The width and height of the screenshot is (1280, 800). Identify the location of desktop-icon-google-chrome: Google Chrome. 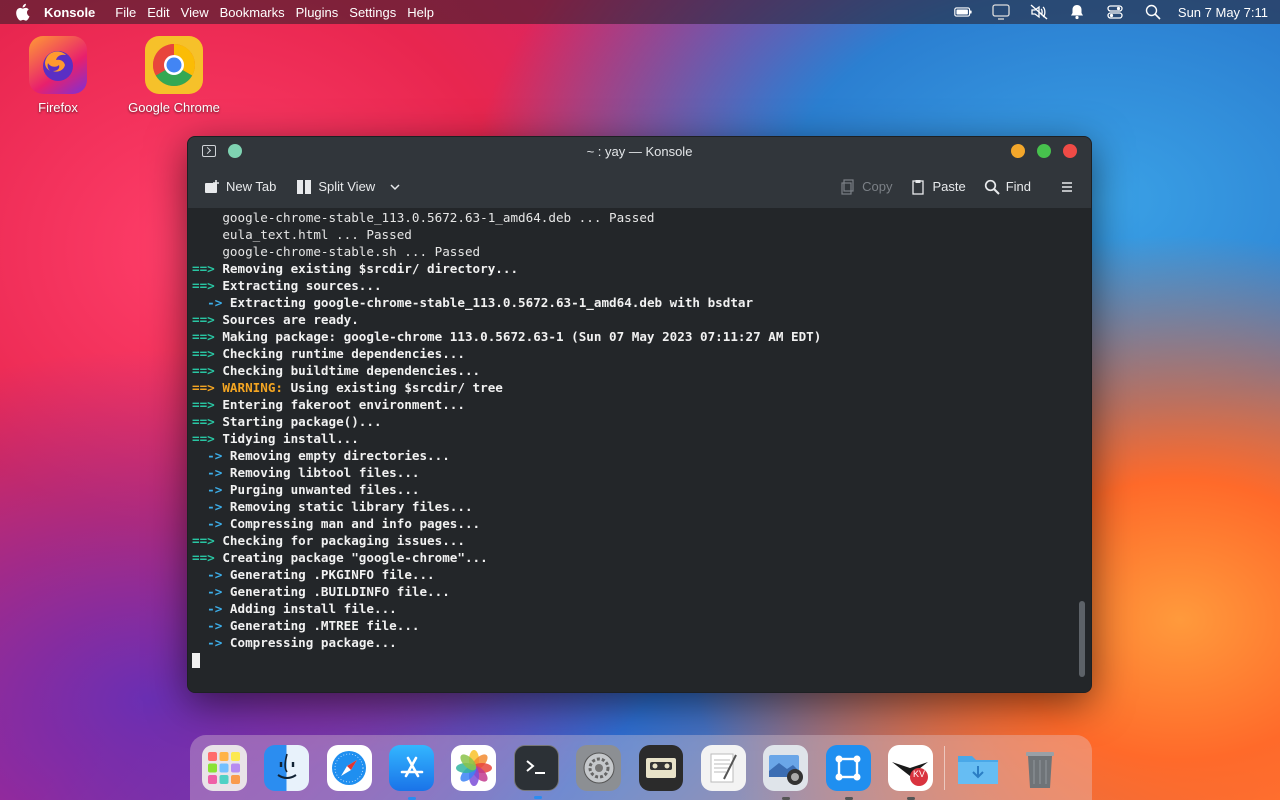
(174, 75).